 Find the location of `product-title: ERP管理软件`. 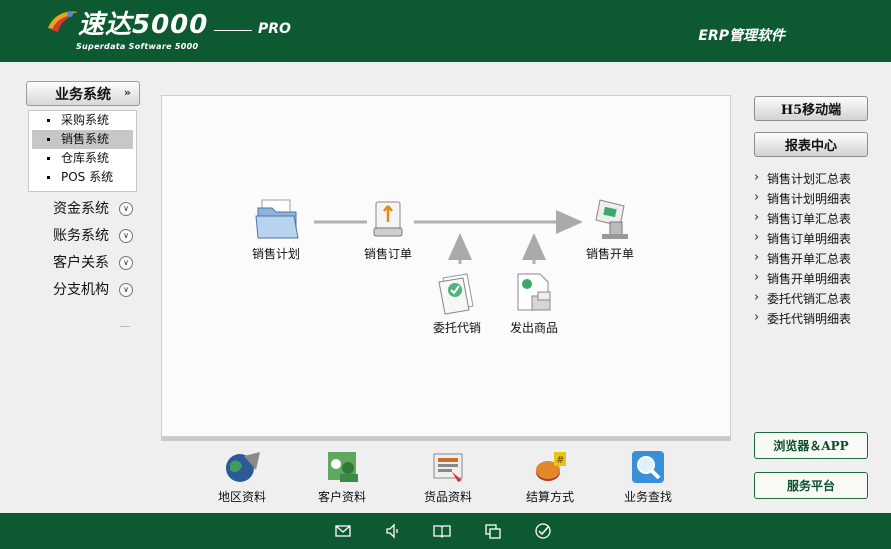

product-title: ERP管理软件 is located at coordinates (741, 36).